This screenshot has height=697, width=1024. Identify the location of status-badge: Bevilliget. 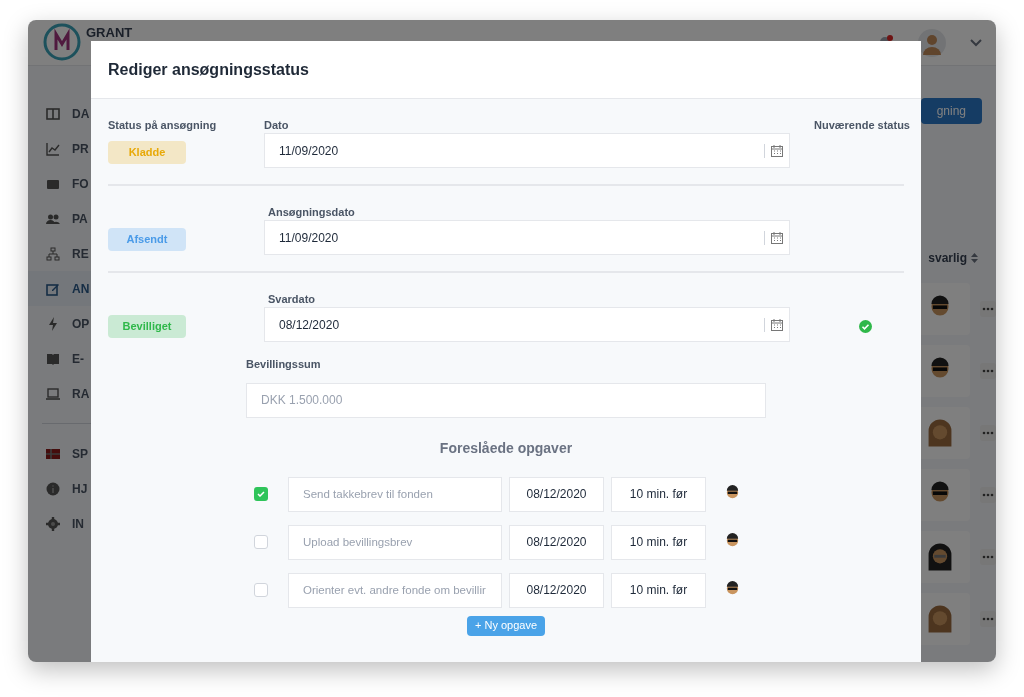
(147, 326).